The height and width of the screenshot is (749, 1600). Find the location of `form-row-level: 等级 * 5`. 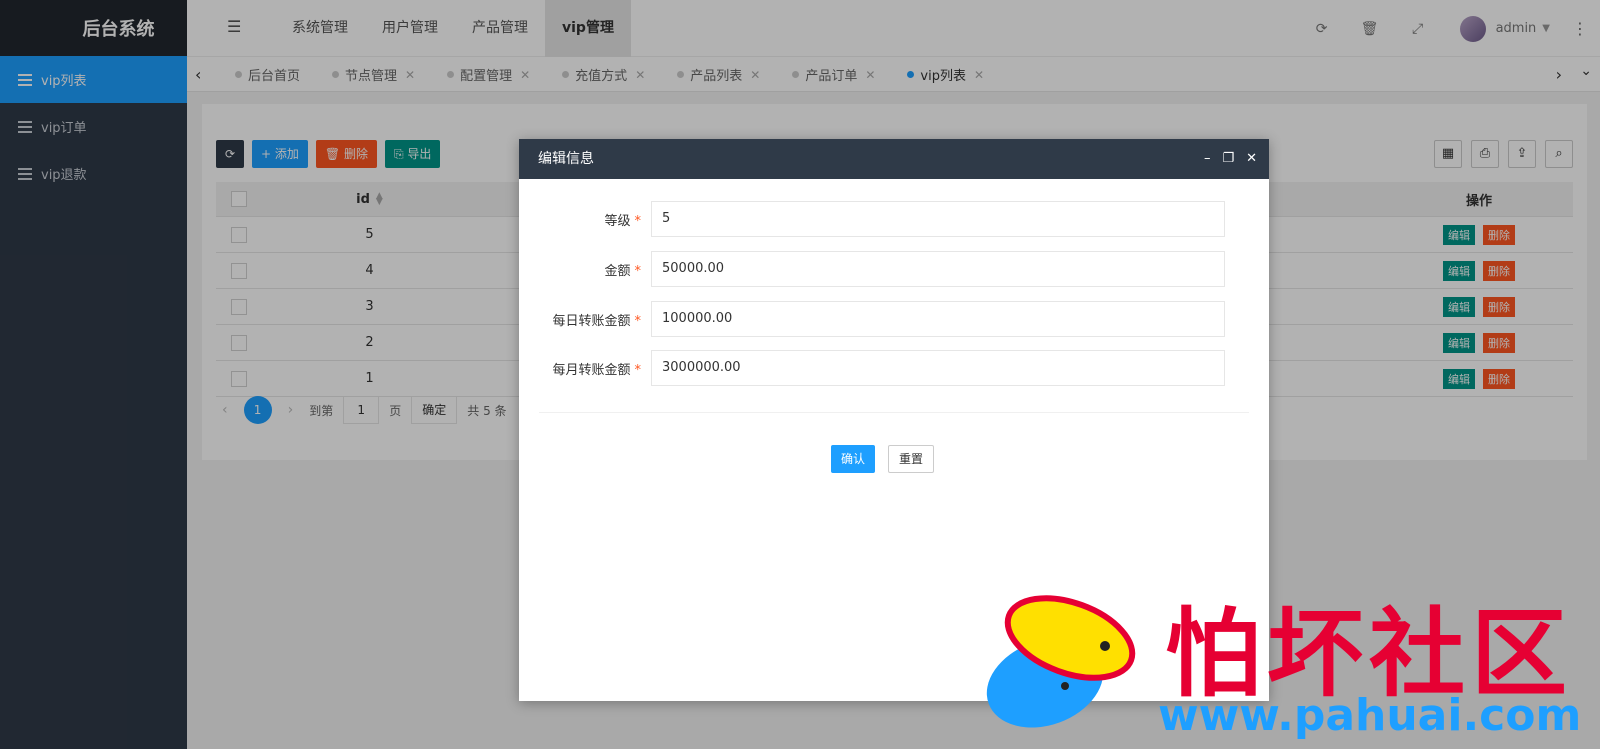

form-row-level: 等级 * 5 is located at coordinates (894, 219).